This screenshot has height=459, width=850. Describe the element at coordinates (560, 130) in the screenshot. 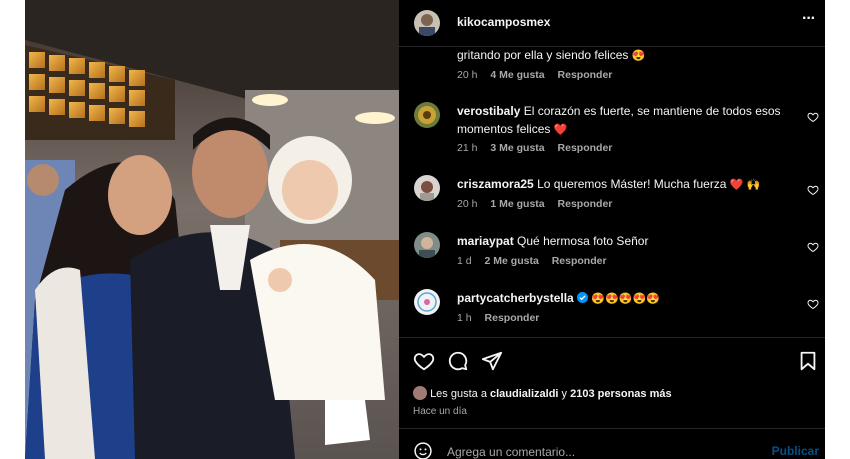

I see `comment-emoji: ❤️` at that location.